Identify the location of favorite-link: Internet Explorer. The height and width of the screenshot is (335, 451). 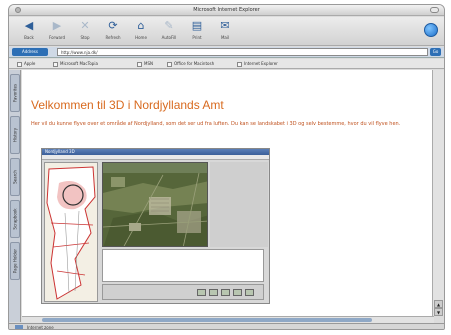
(257, 64).